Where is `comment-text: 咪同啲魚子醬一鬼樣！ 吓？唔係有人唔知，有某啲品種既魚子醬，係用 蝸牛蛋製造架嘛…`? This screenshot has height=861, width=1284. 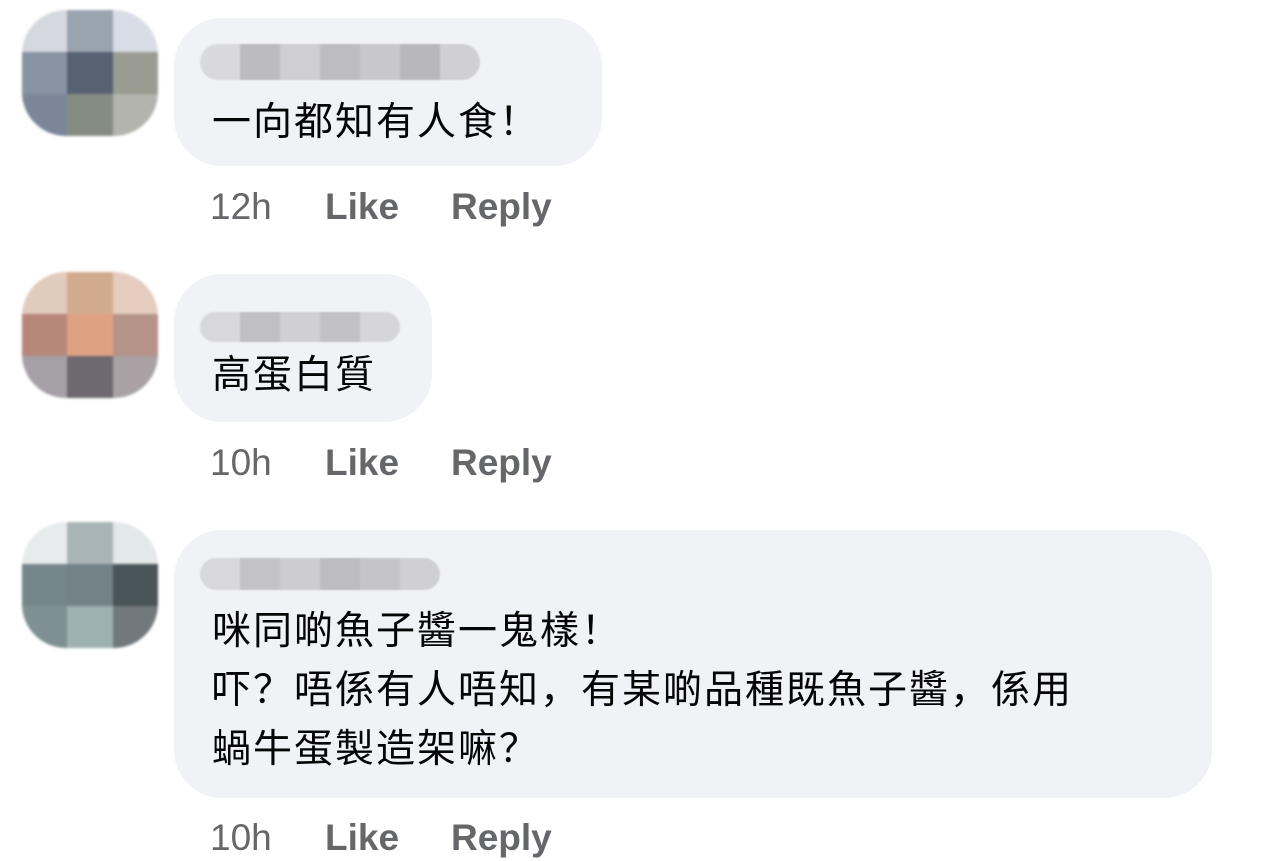 comment-text: 咪同啲魚子醬一鬼樣！ 吓？唔係有人唔知，有某啲品種既魚子醬，係用 蝸牛蛋製造架嘛… is located at coordinates (643, 690).